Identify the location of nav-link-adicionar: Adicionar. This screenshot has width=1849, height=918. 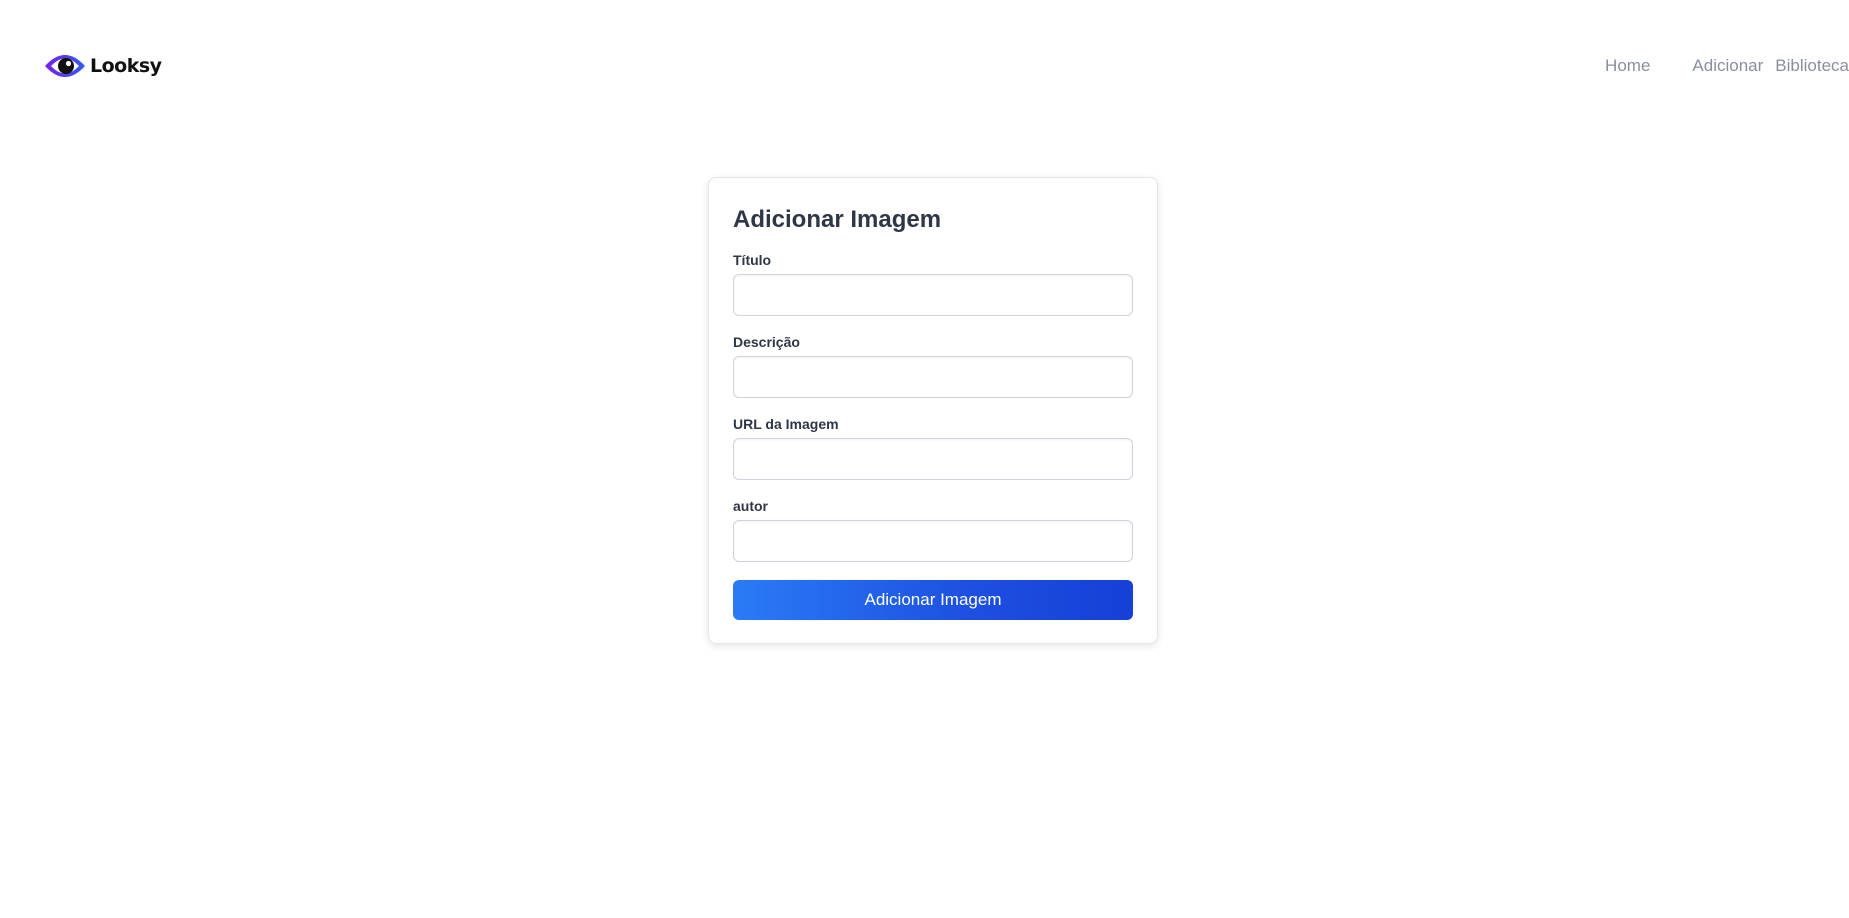
(1727, 66).